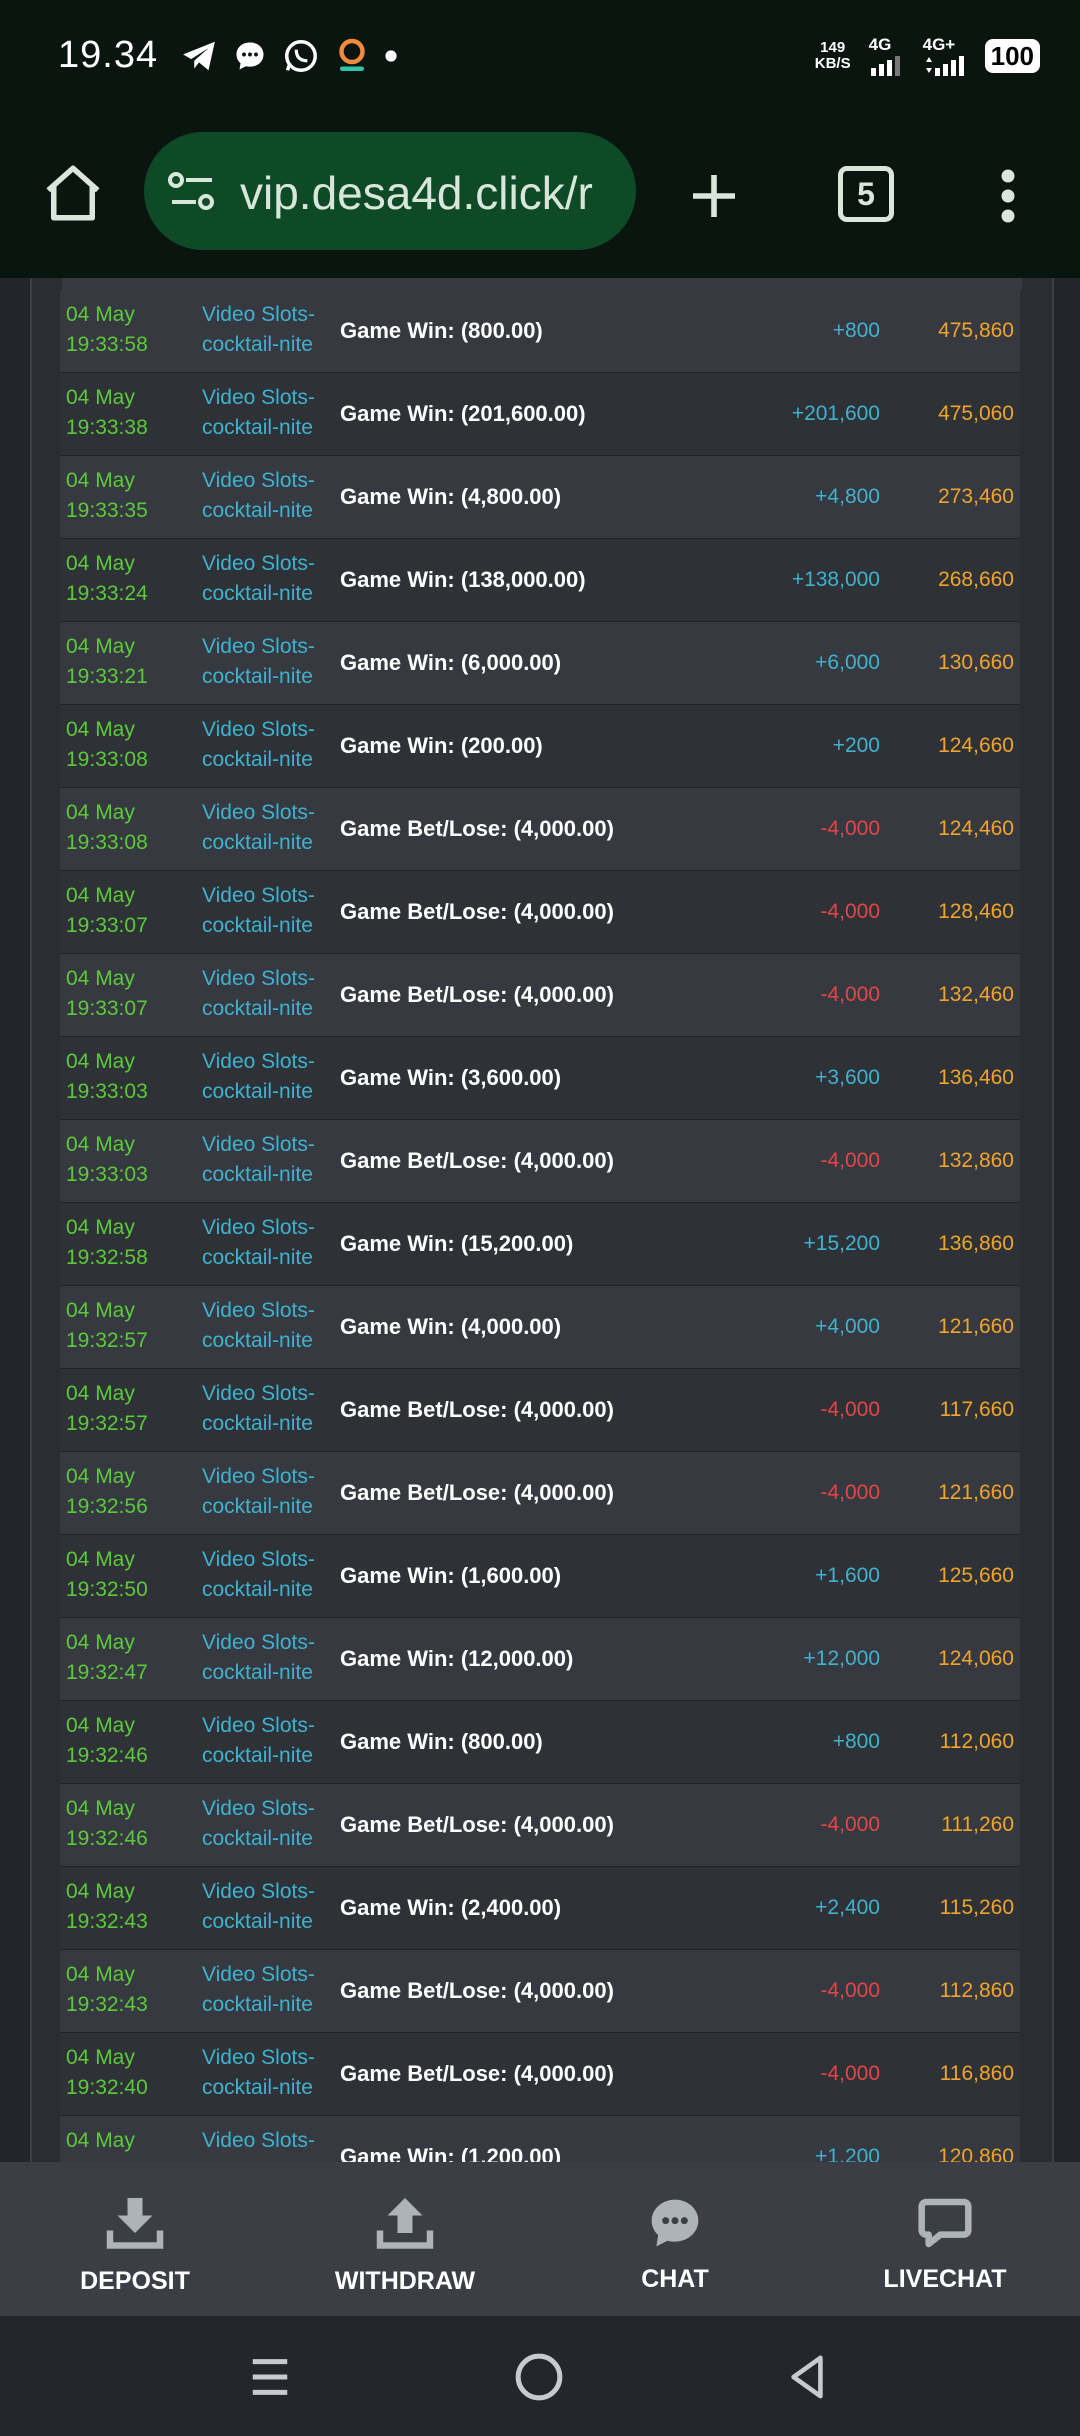 The width and height of the screenshot is (1080, 2436). Describe the element at coordinates (131, 1575) in the screenshot. I see `transaction-datetime: 04 May 19:32:50` at that location.